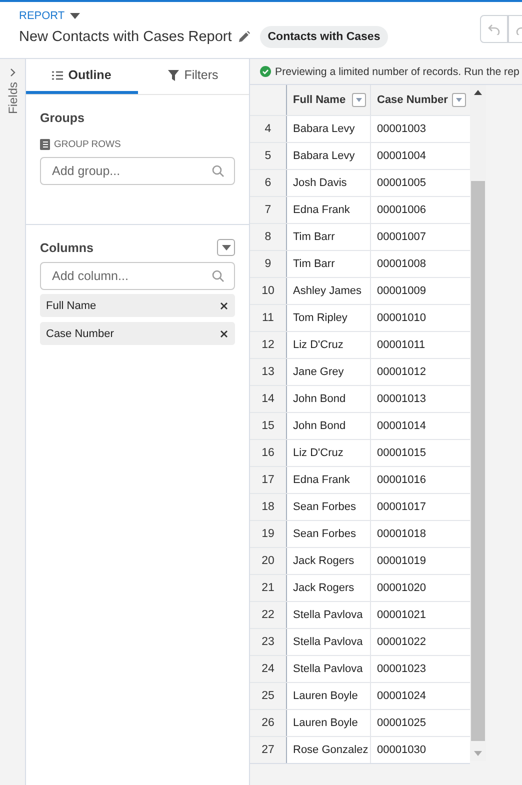 Image resolution: width=522 pixels, height=785 pixels. What do you see at coordinates (137, 305) in the screenshot?
I see `column-chip: Full Name` at bounding box center [137, 305].